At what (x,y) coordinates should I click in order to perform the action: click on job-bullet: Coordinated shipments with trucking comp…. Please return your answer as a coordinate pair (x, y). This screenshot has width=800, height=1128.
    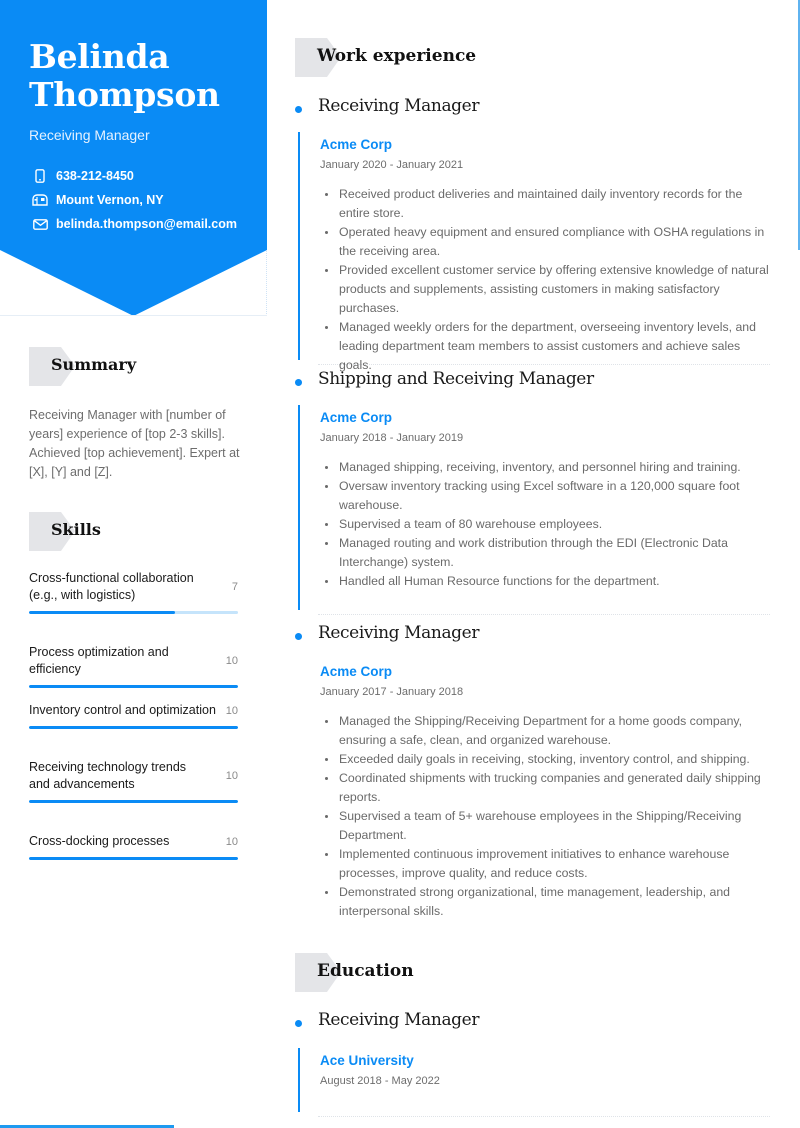
    Looking at the image, I should click on (545, 788).